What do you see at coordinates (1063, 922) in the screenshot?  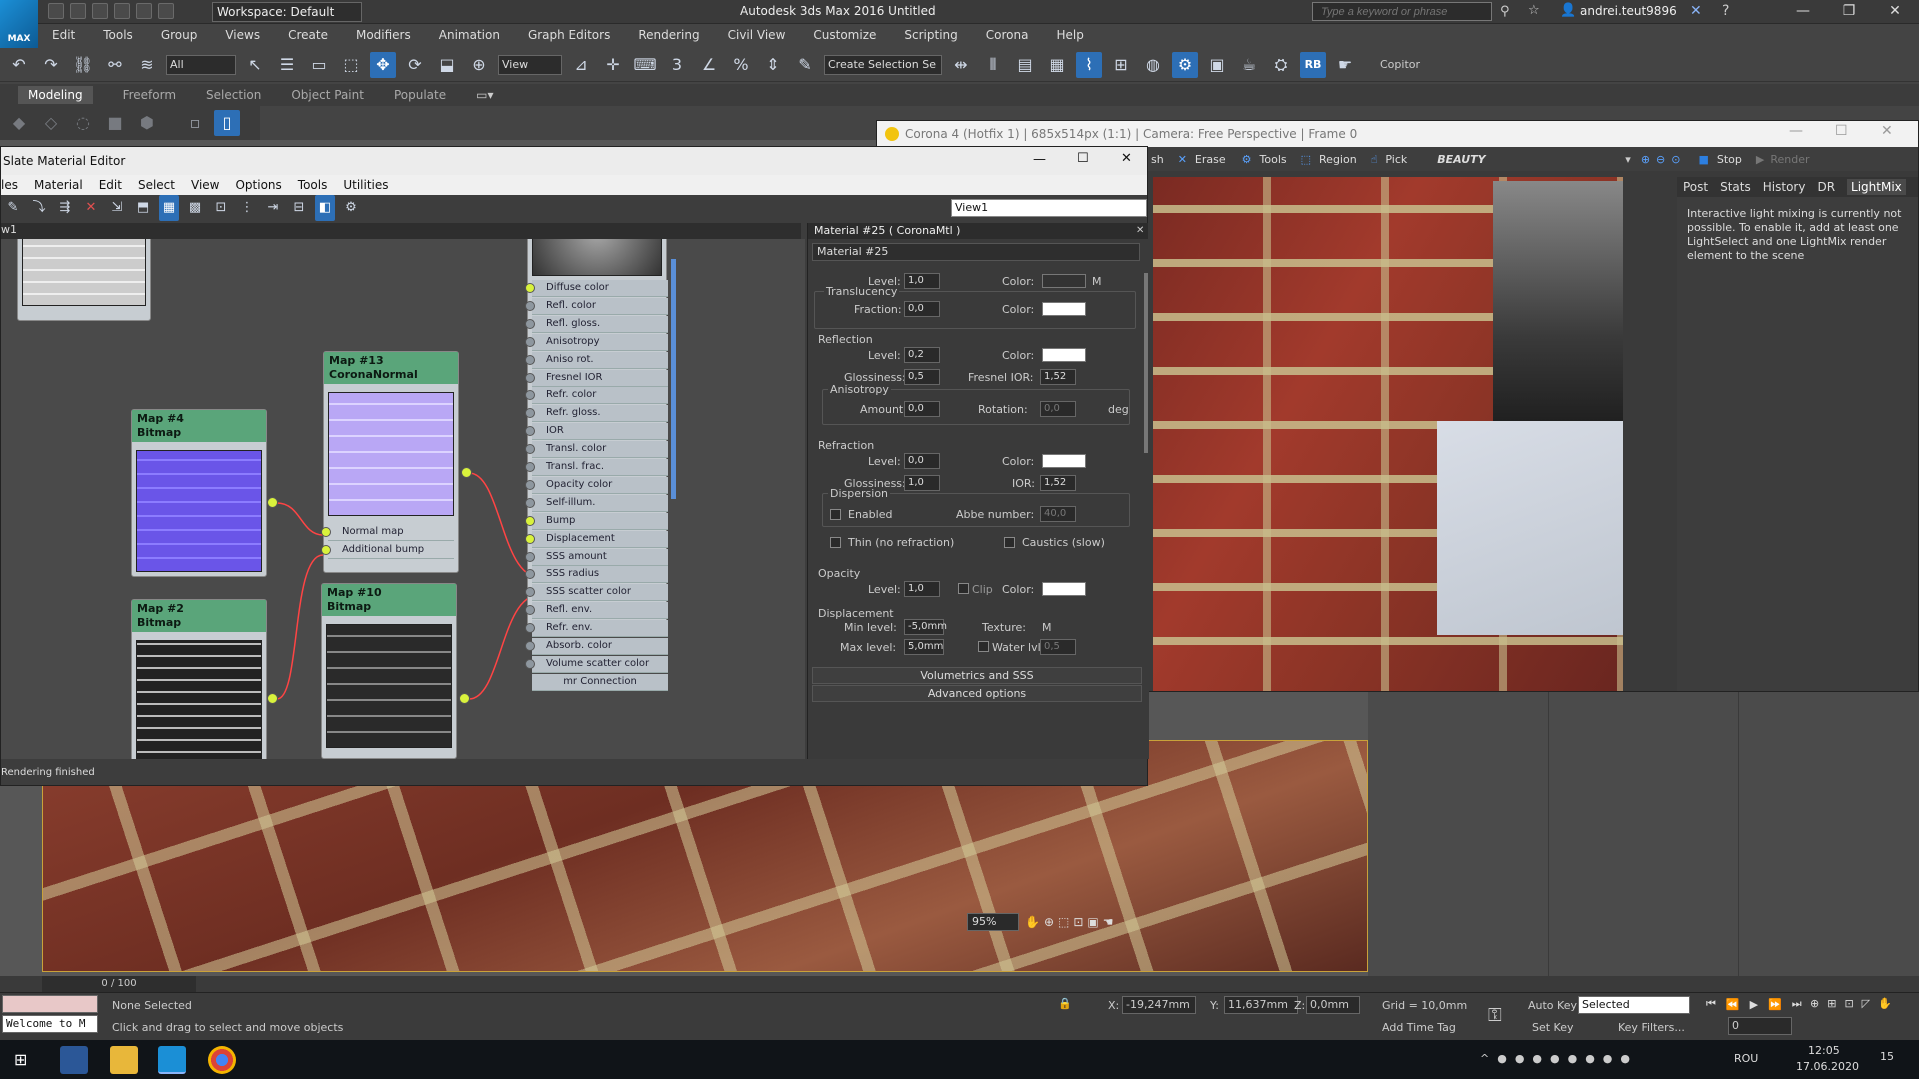 I see `zoom-region-icon: ⬚` at bounding box center [1063, 922].